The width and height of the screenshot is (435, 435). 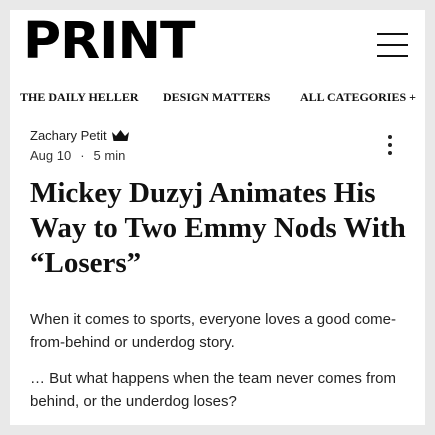 What do you see at coordinates (77, 155) in the screenshot?
I see `post-meta: Aug 10 · 5 min` at bounding box center [77, 155].